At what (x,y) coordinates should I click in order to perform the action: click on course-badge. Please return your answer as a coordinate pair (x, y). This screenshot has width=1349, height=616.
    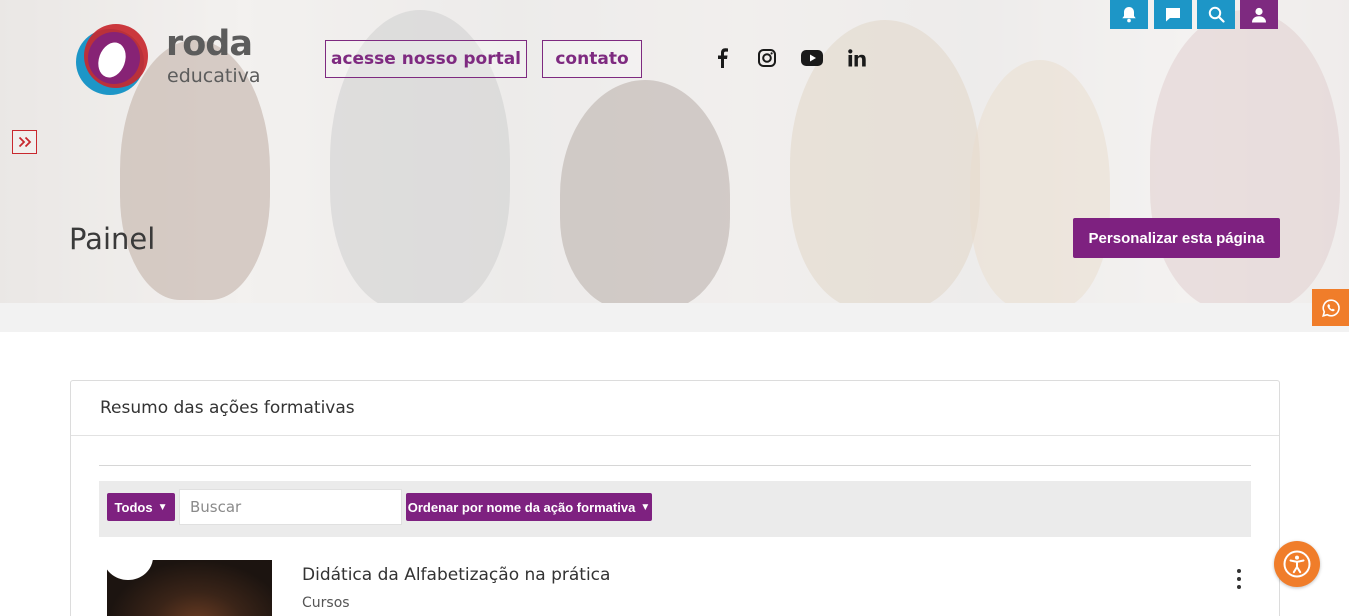
    Looking at the image, I should click on (130, 570).